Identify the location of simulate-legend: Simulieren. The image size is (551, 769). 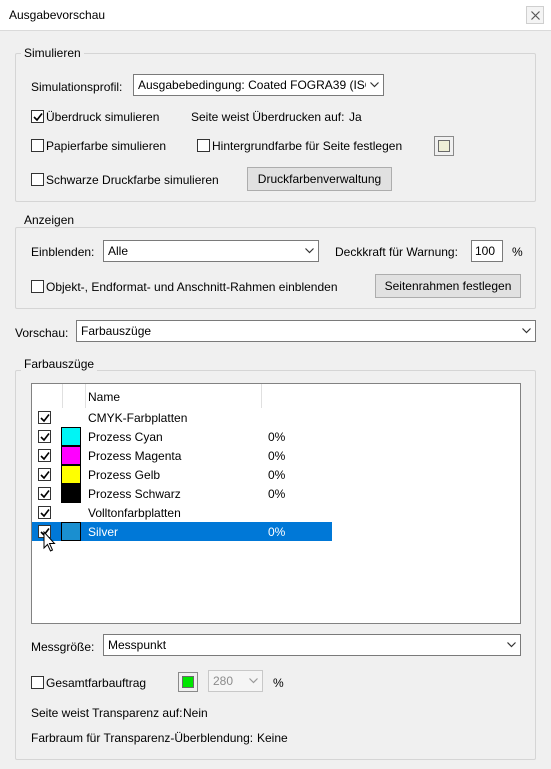
(52, 53).